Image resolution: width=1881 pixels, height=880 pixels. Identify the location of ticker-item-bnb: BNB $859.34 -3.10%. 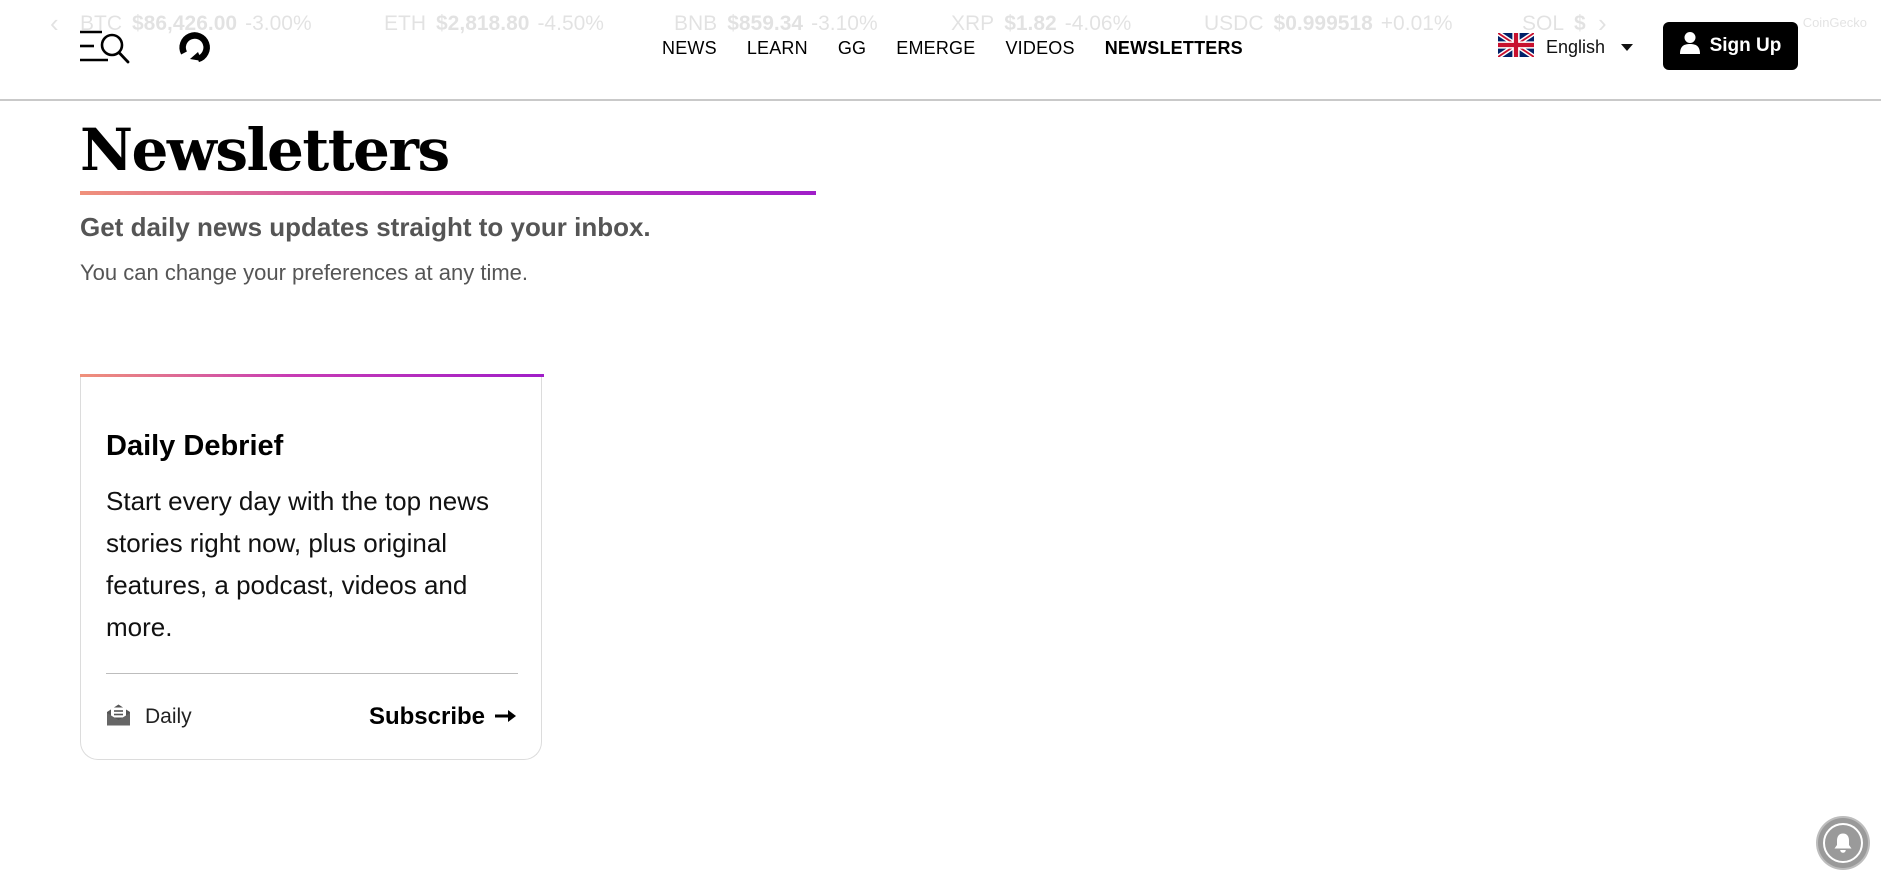
(776, 24).